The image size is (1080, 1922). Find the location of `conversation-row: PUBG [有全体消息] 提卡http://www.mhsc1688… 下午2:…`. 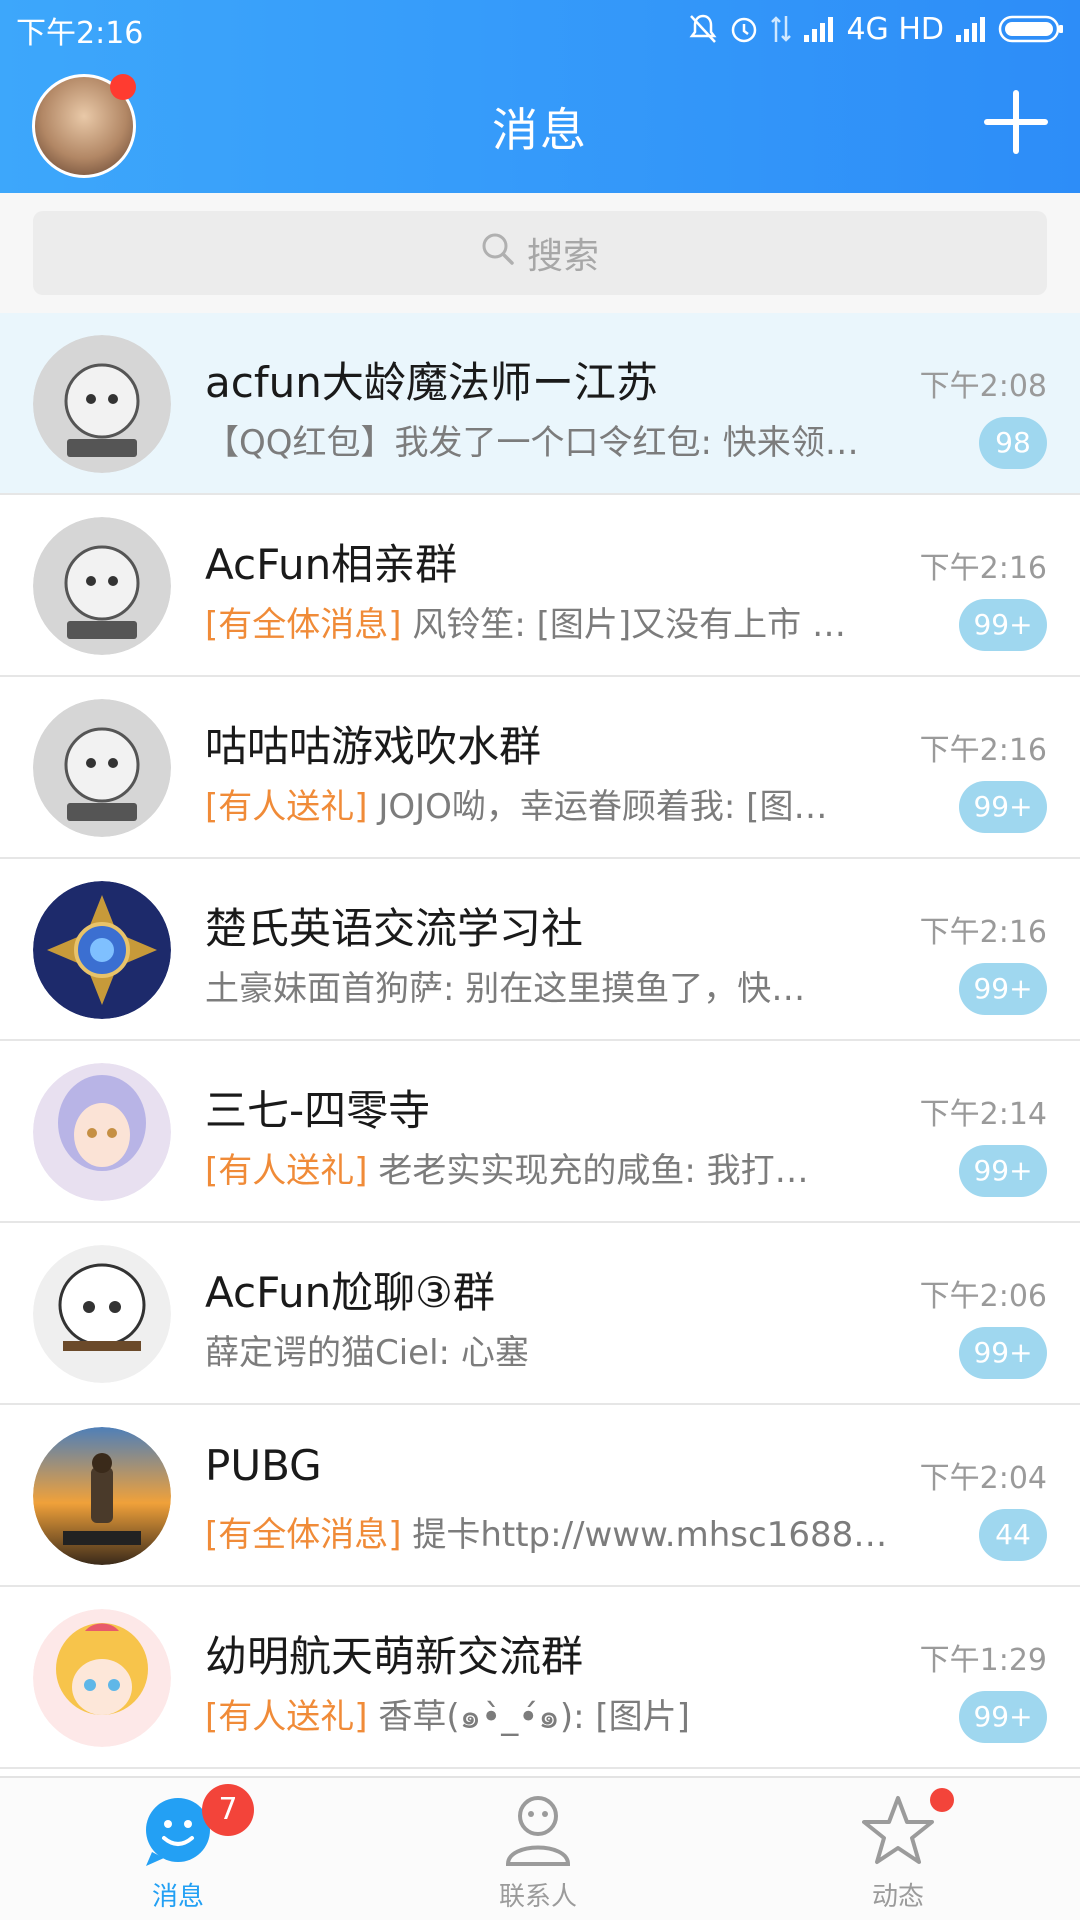

conversation-row: PUBG [有全体消息] 提卡http://www.mhsc1688… 下午2:… is located at coordinates (540, 1496).